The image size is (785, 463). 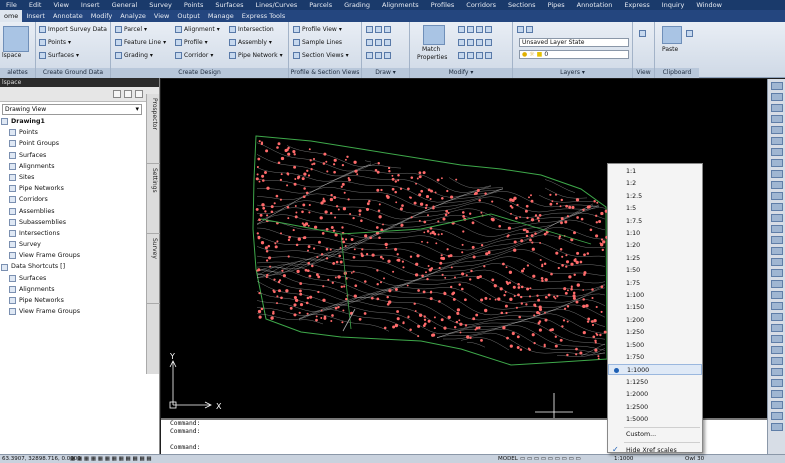 I want to click on scale-option: 1:250, so click(x=655, y=332).